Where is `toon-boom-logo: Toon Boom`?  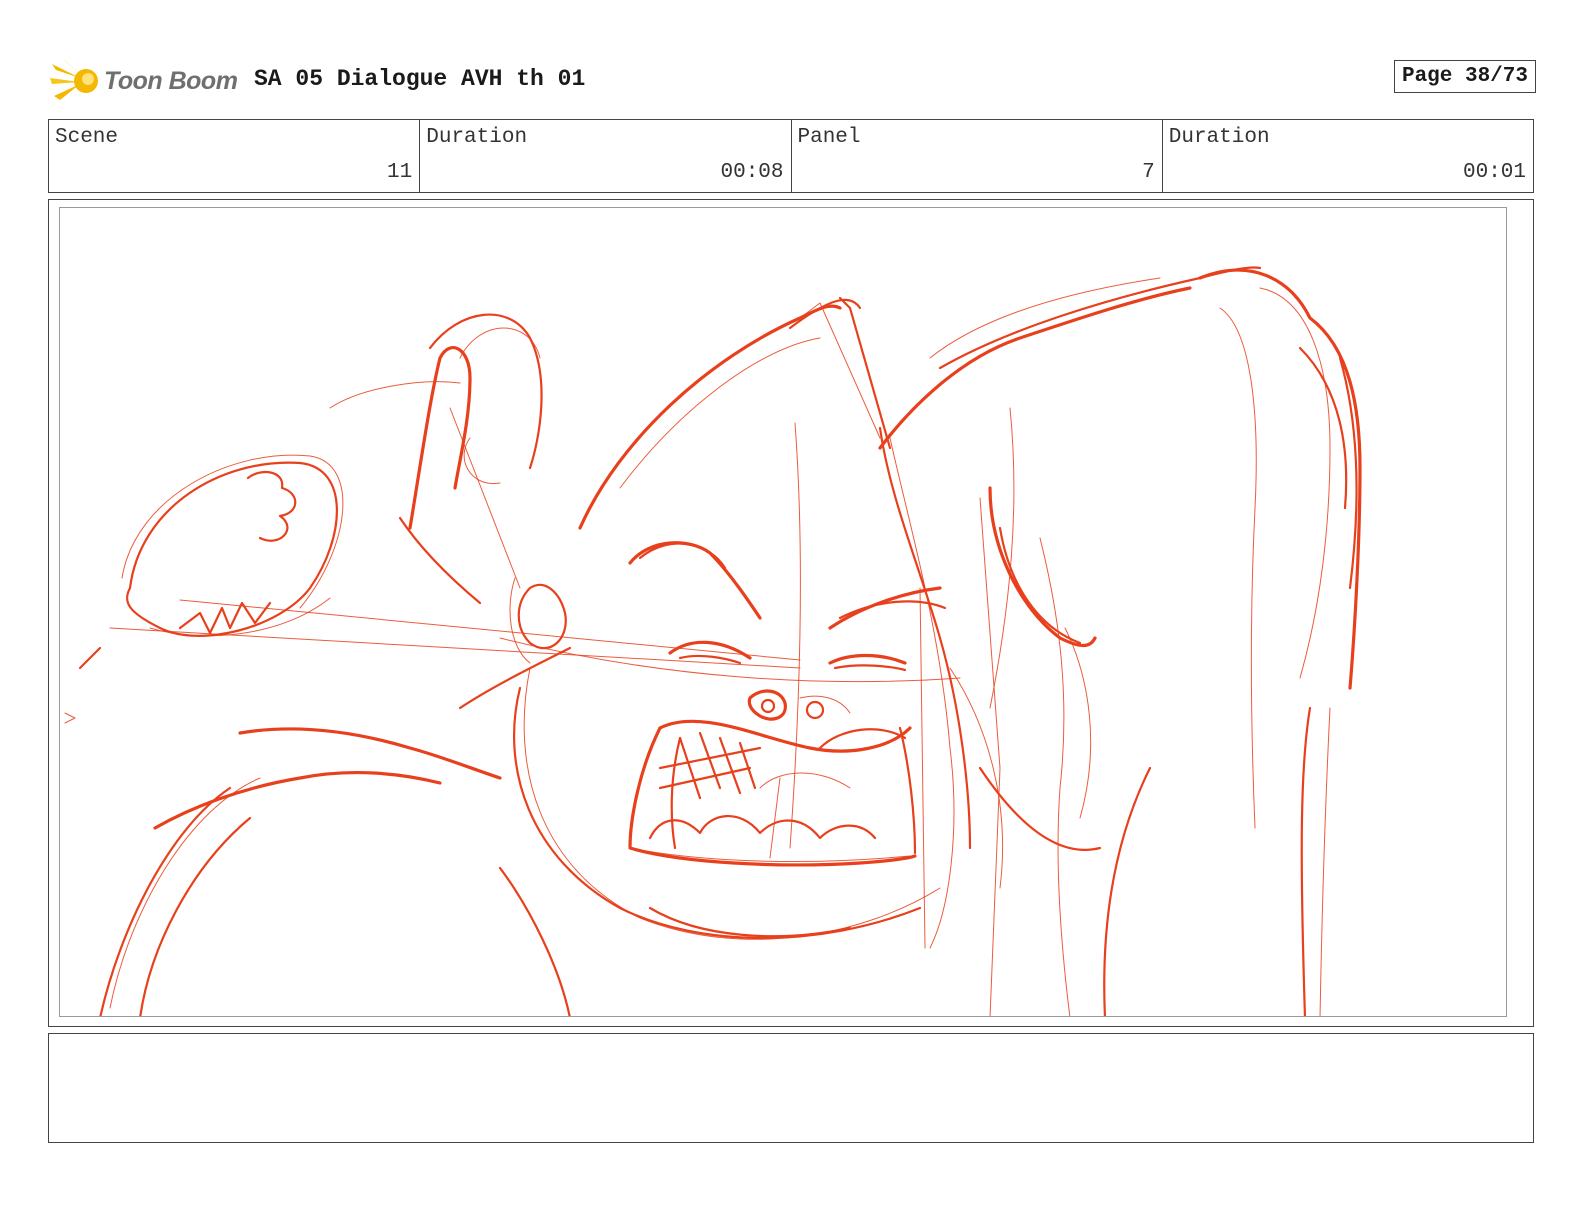 toon-boom-logo: Toon Boom is located at coordinates (147, 81).